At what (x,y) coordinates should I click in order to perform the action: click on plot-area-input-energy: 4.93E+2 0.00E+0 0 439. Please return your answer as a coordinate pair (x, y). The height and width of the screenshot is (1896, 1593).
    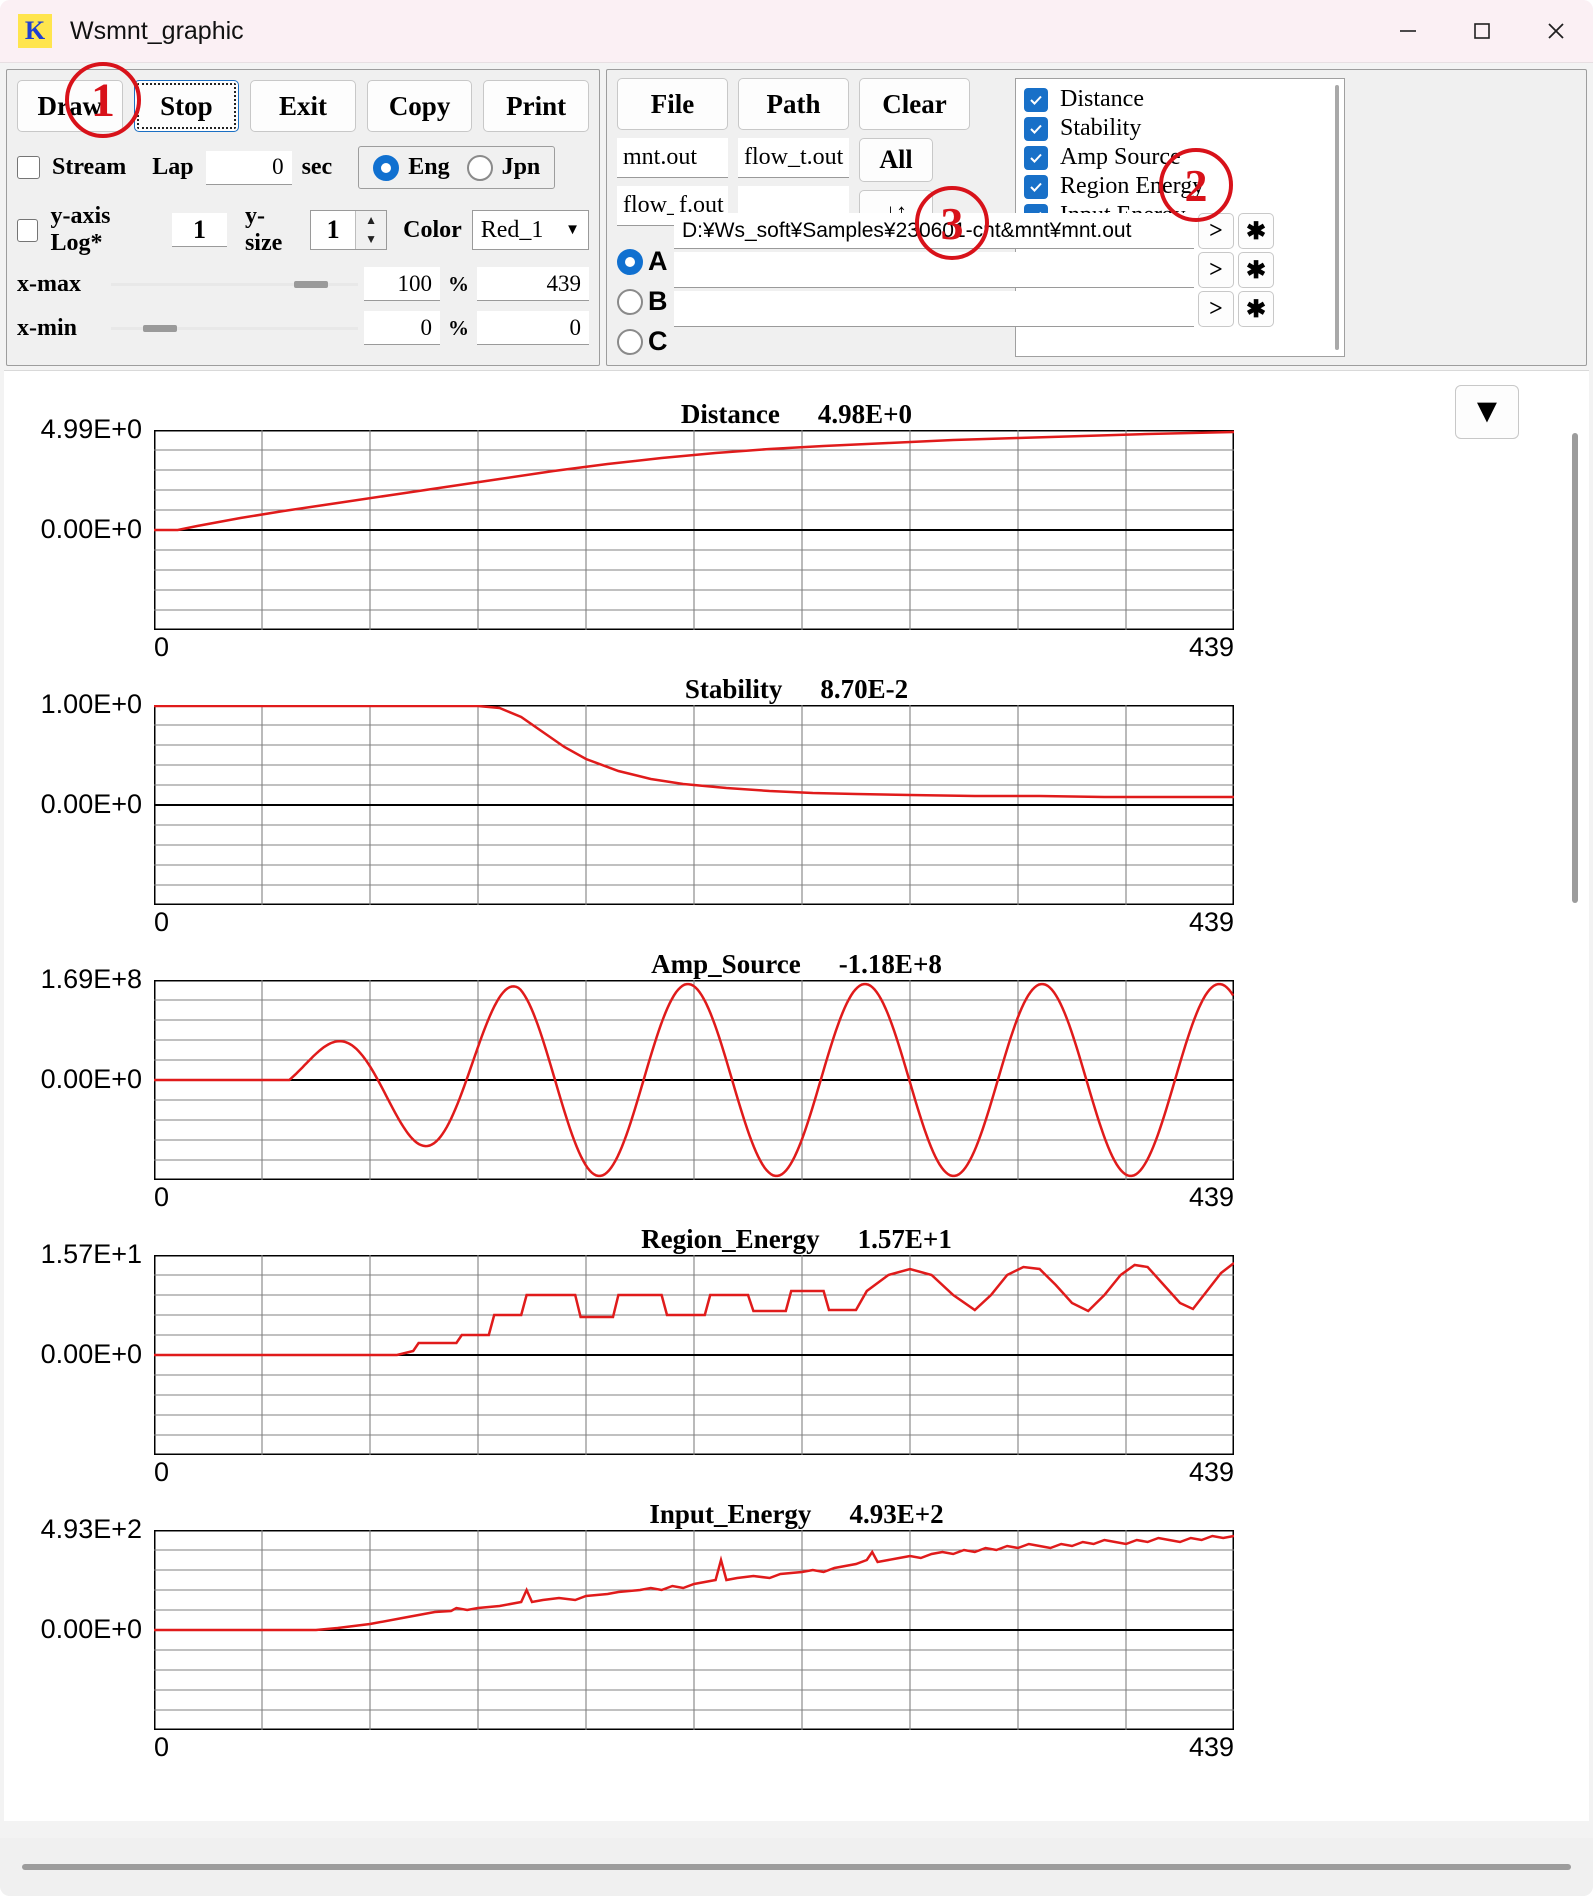
    Looking at the image, I should click on (637, 1638).